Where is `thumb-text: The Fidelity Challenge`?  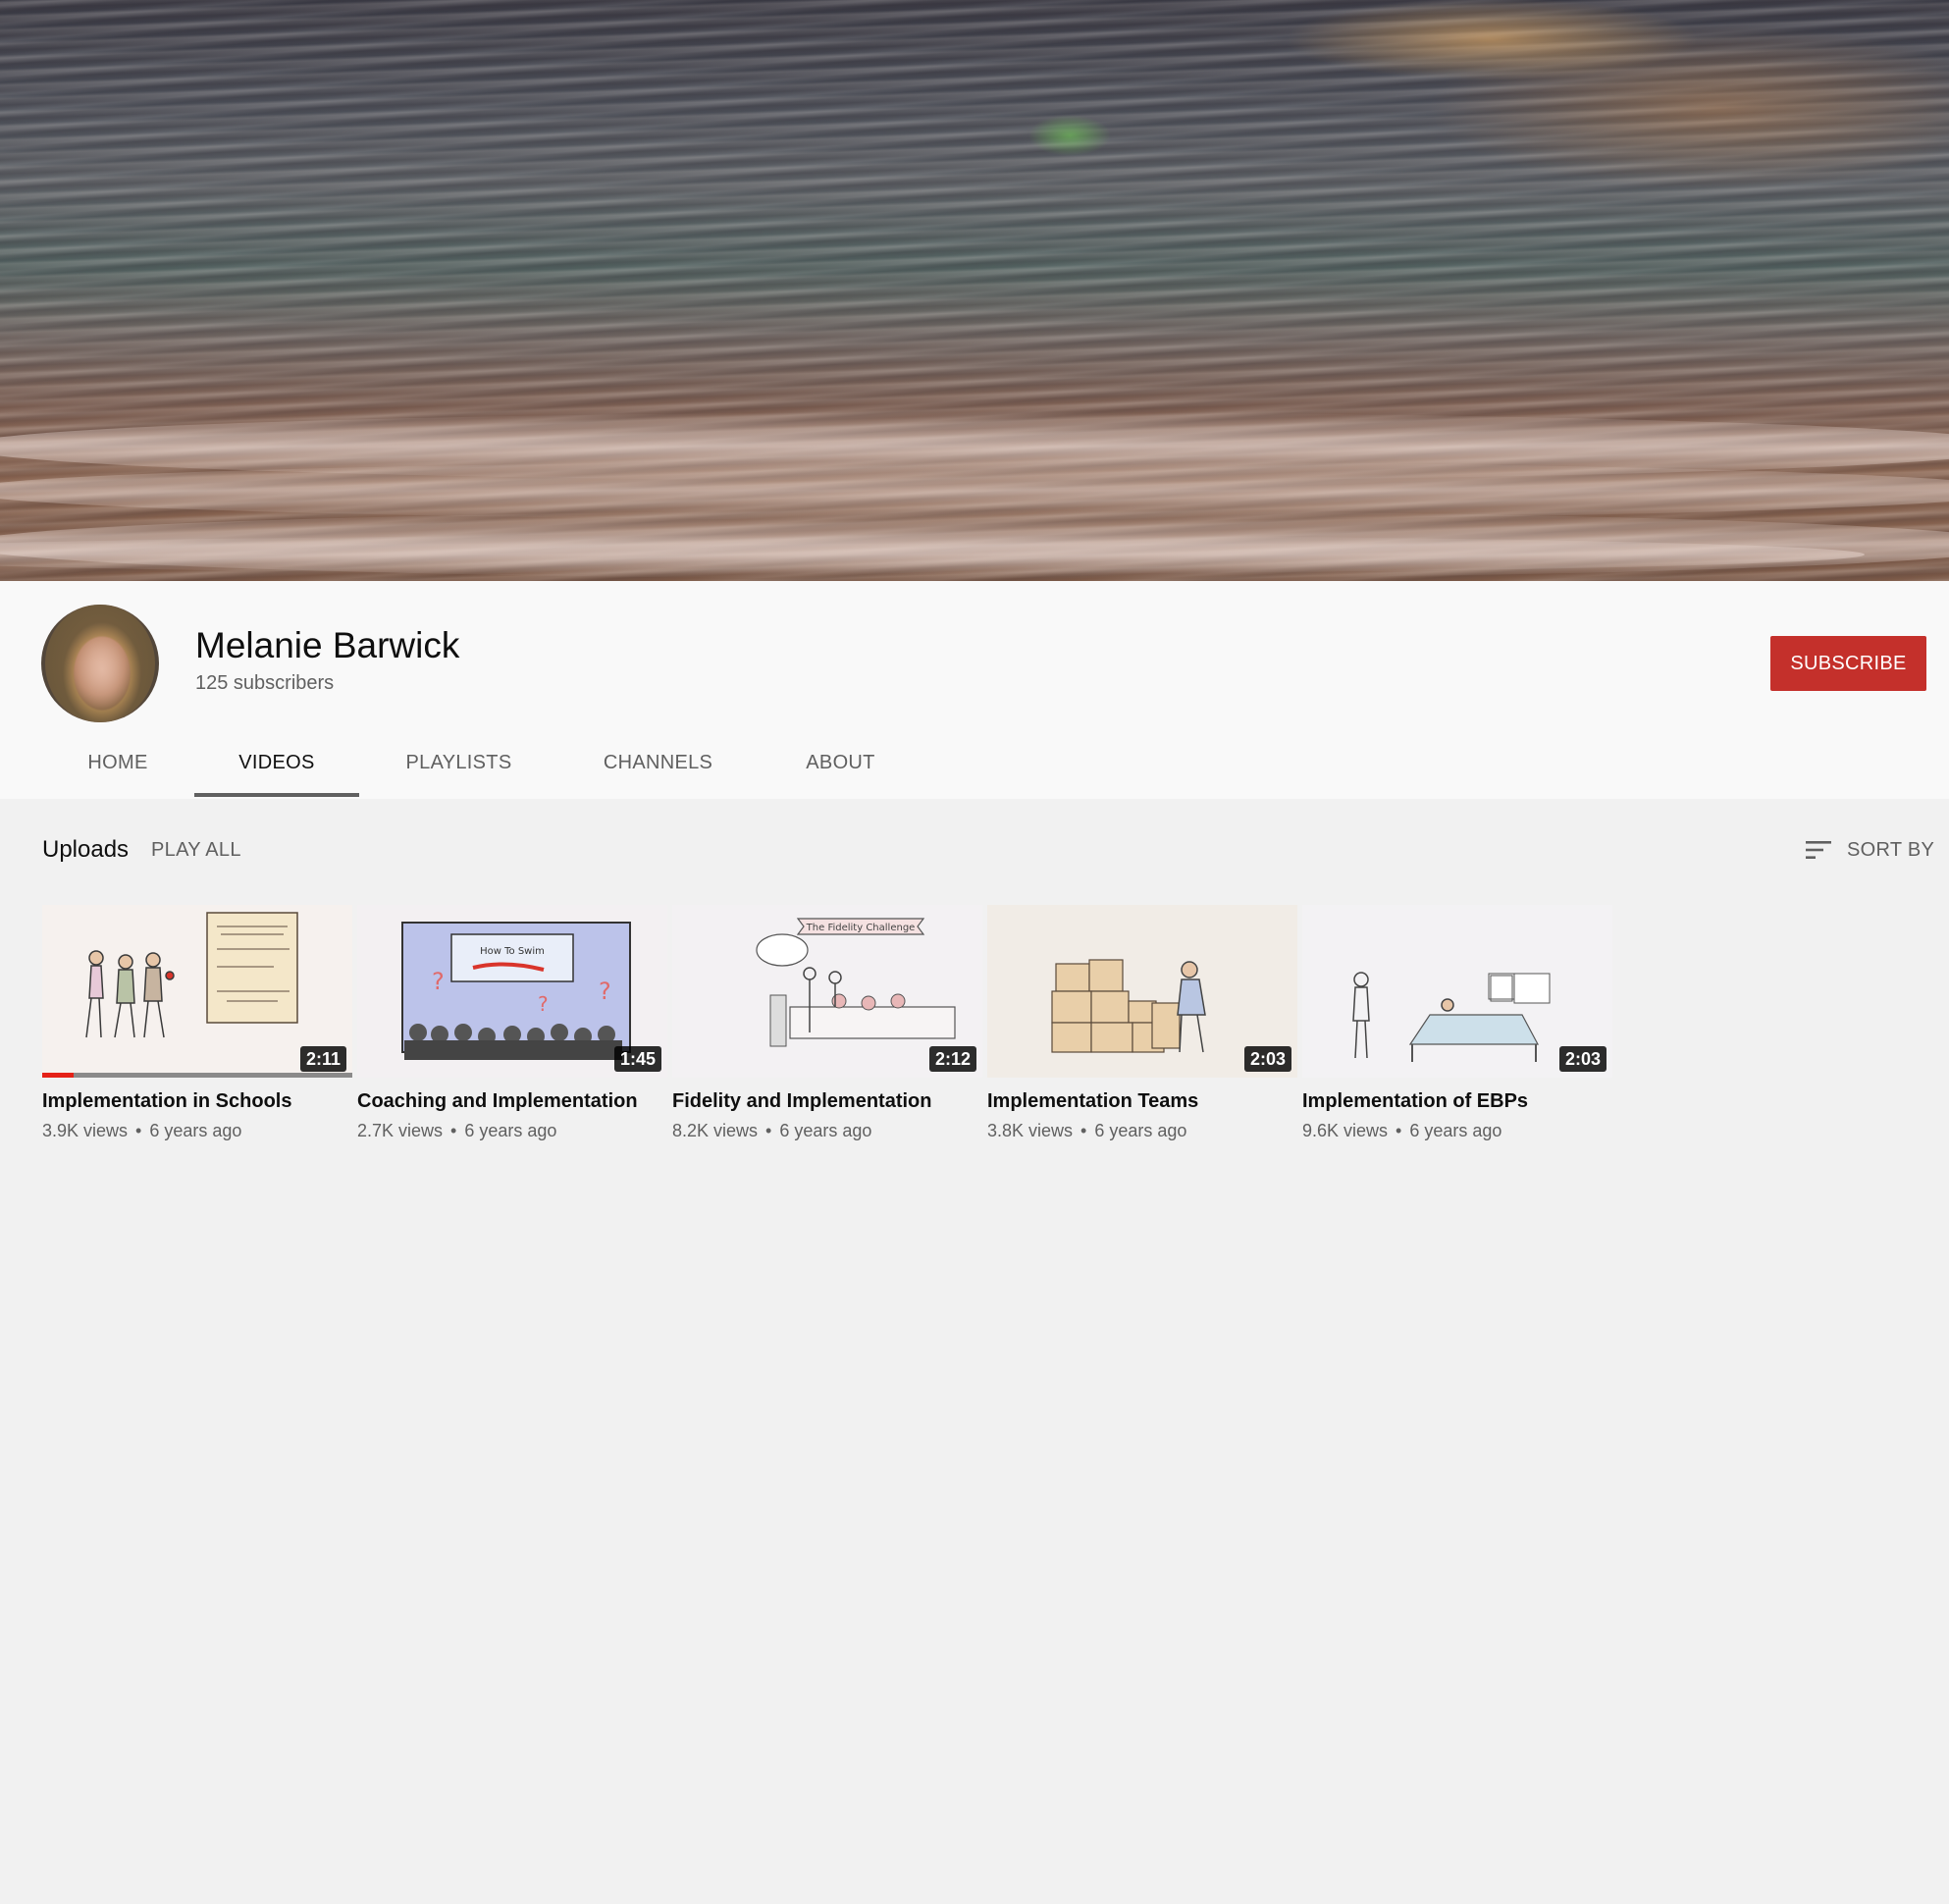 thumb-text: The Fidelity Challenge is located at coordinates (861, 928).